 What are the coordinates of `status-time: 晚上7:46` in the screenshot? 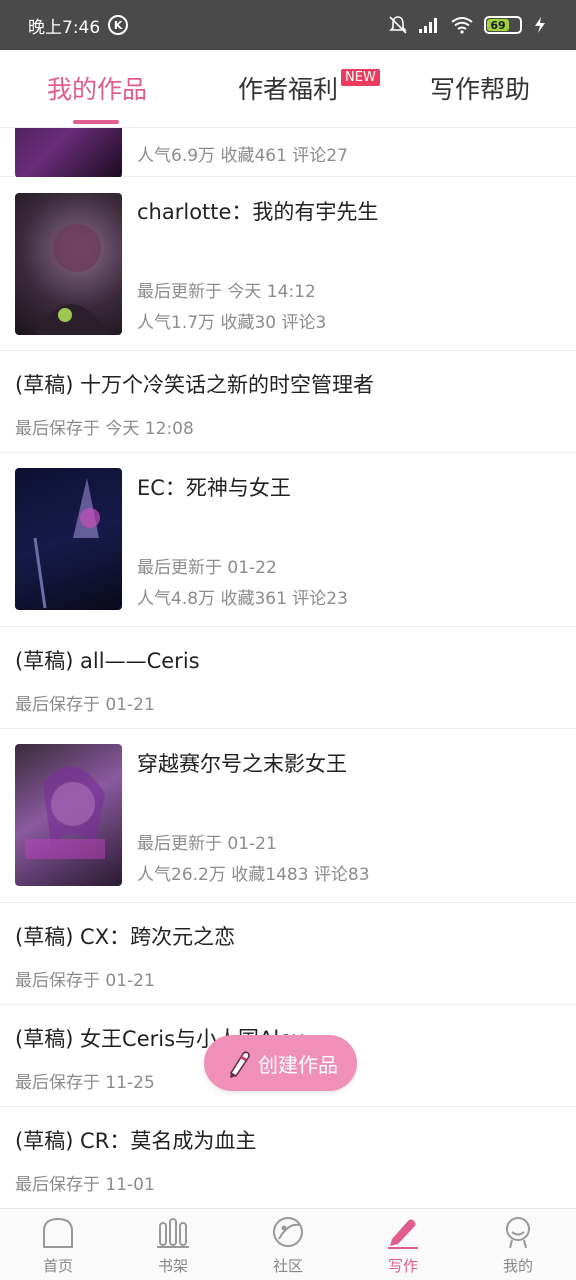 It's located at (64, 27).